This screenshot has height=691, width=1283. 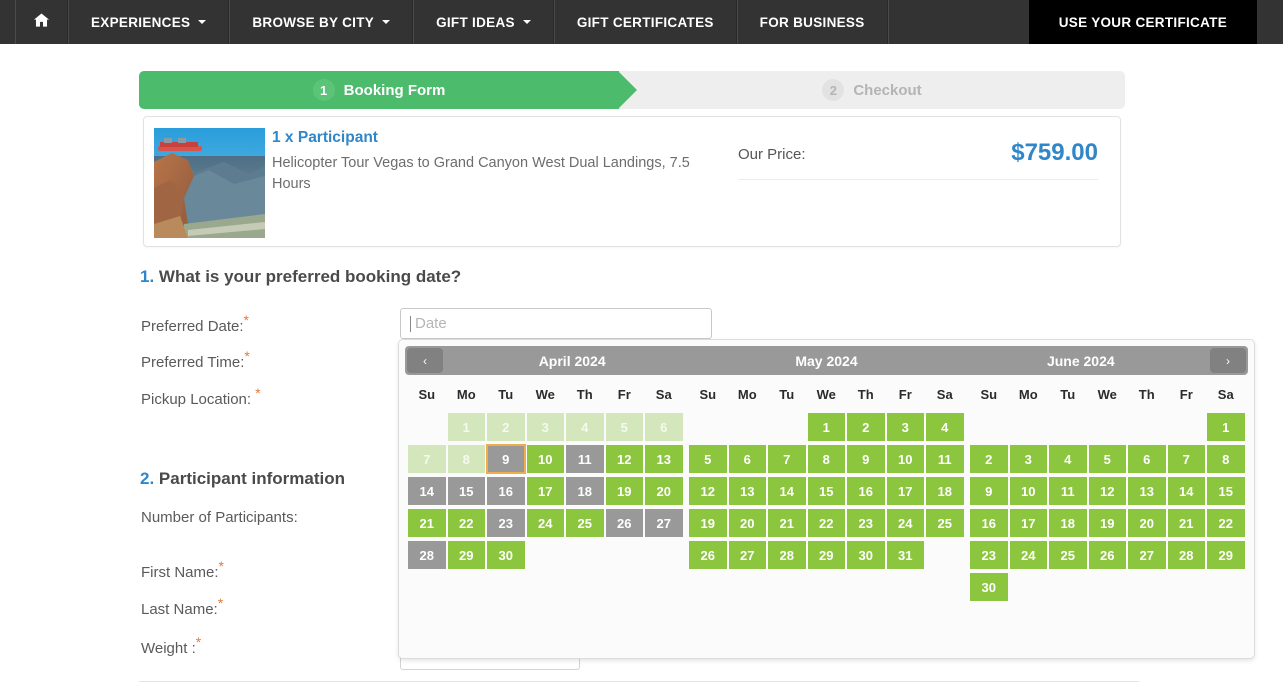 I want to click on calendar-day-june-11: 11, so click(x=1068, y=491).